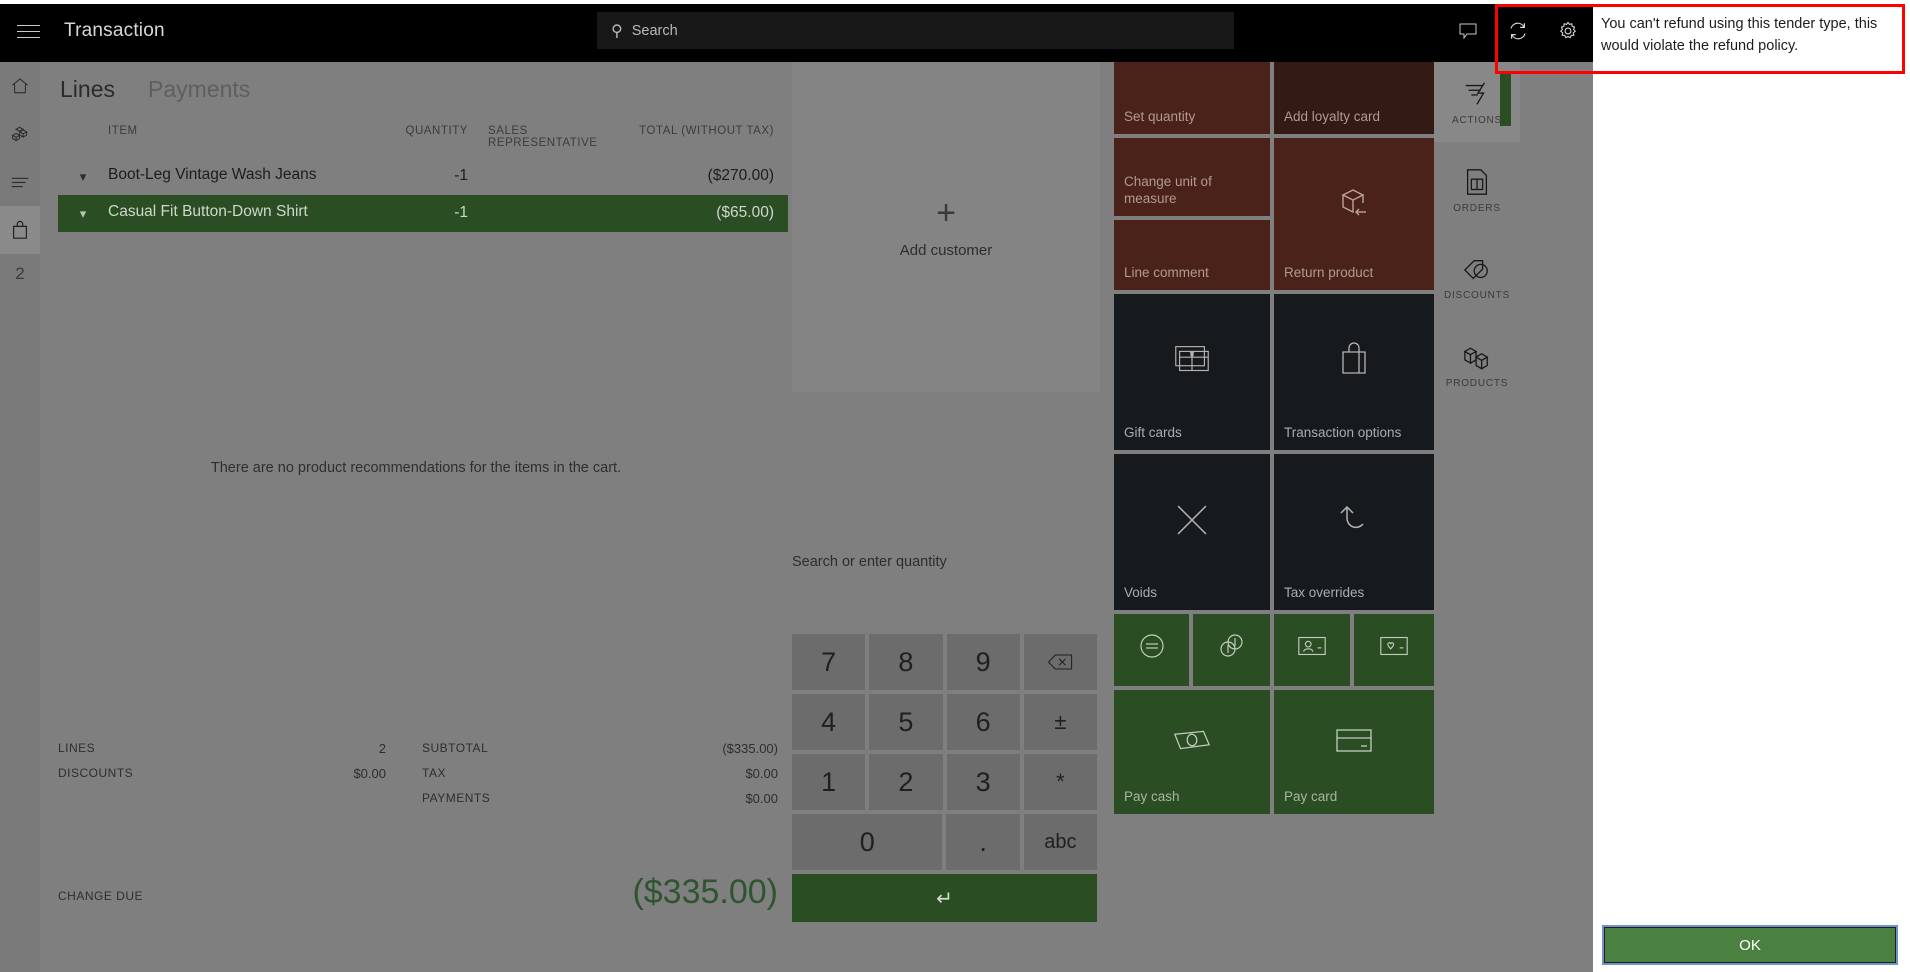  I want to click on tile-pay-card: Pay card, so click(1354, 752).